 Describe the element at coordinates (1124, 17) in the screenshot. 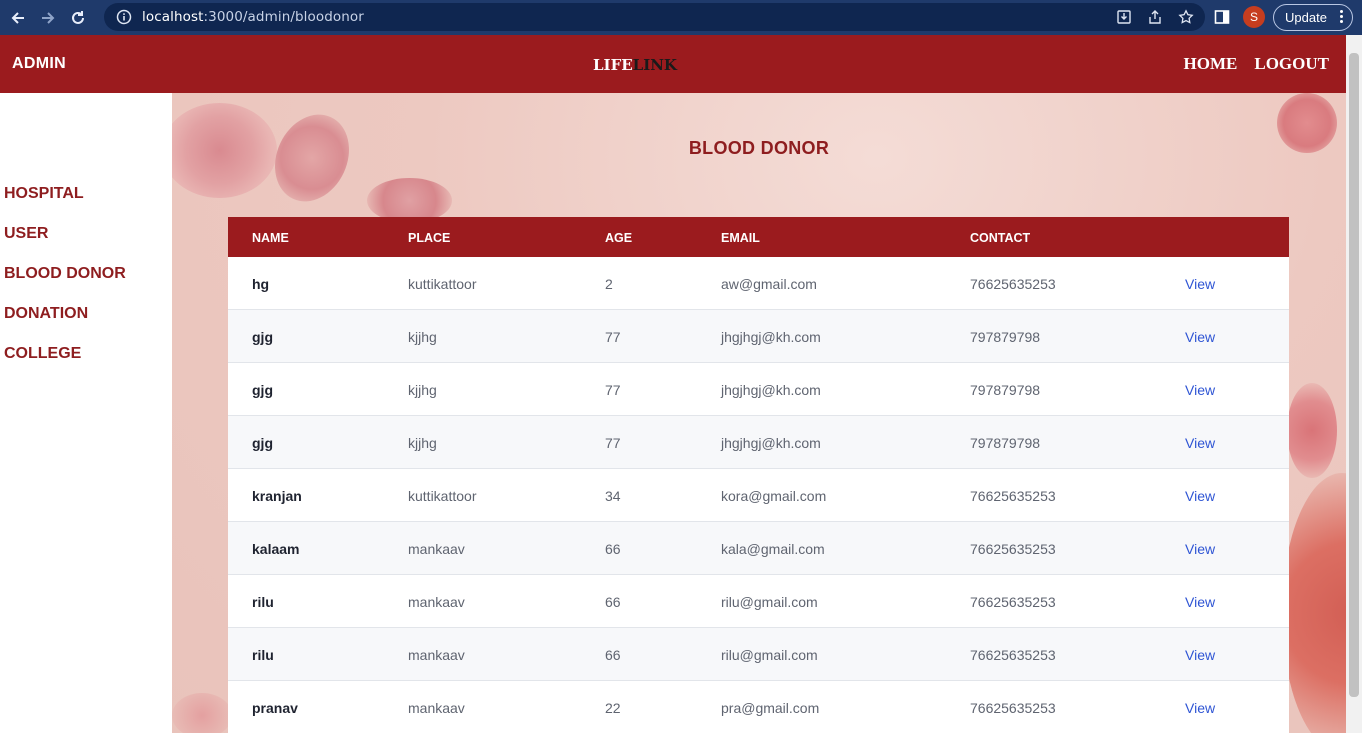

I see `install-app-icon` at that location.